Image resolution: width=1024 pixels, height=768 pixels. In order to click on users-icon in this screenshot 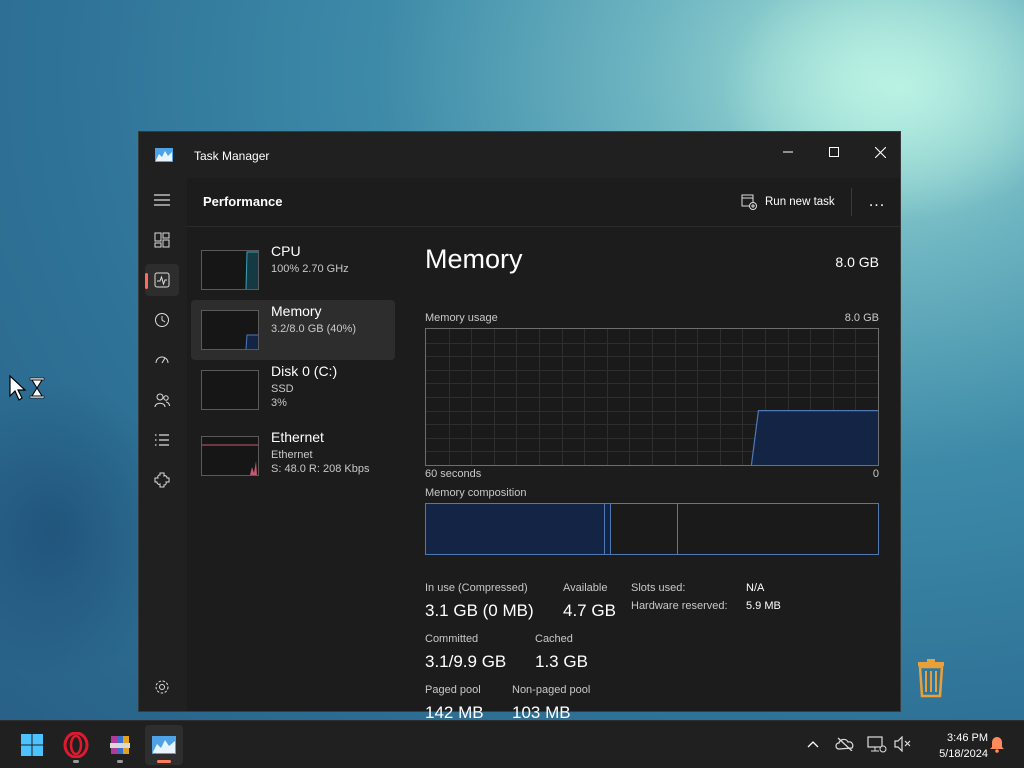, I will do `click(162, 400)`.